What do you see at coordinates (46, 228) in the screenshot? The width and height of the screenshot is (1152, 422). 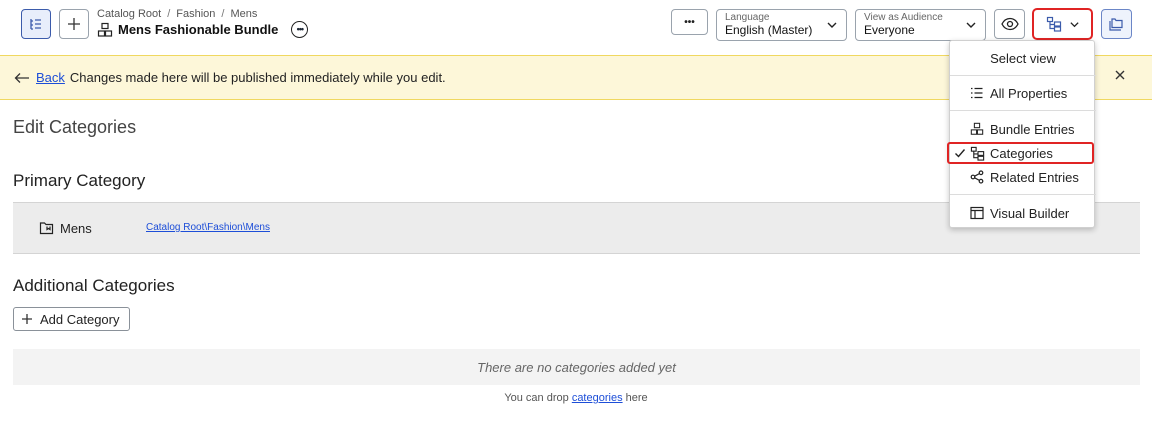 I see `category-folder-icon` at bounding box center [46, 228].